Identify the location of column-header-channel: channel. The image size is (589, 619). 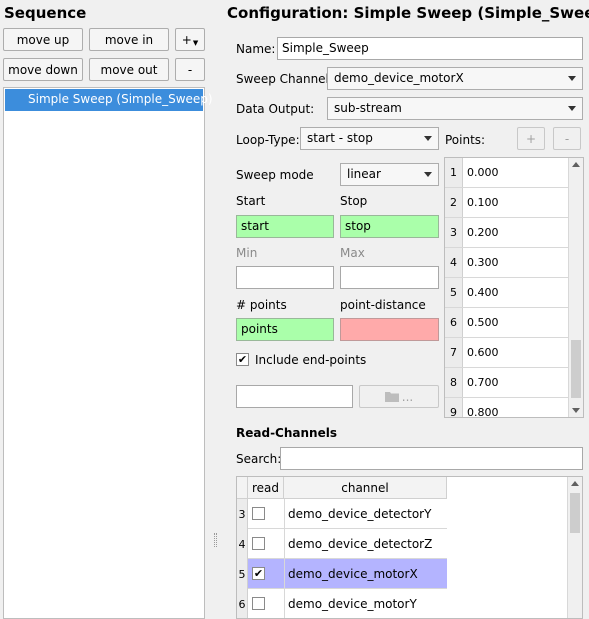
(365, 488).